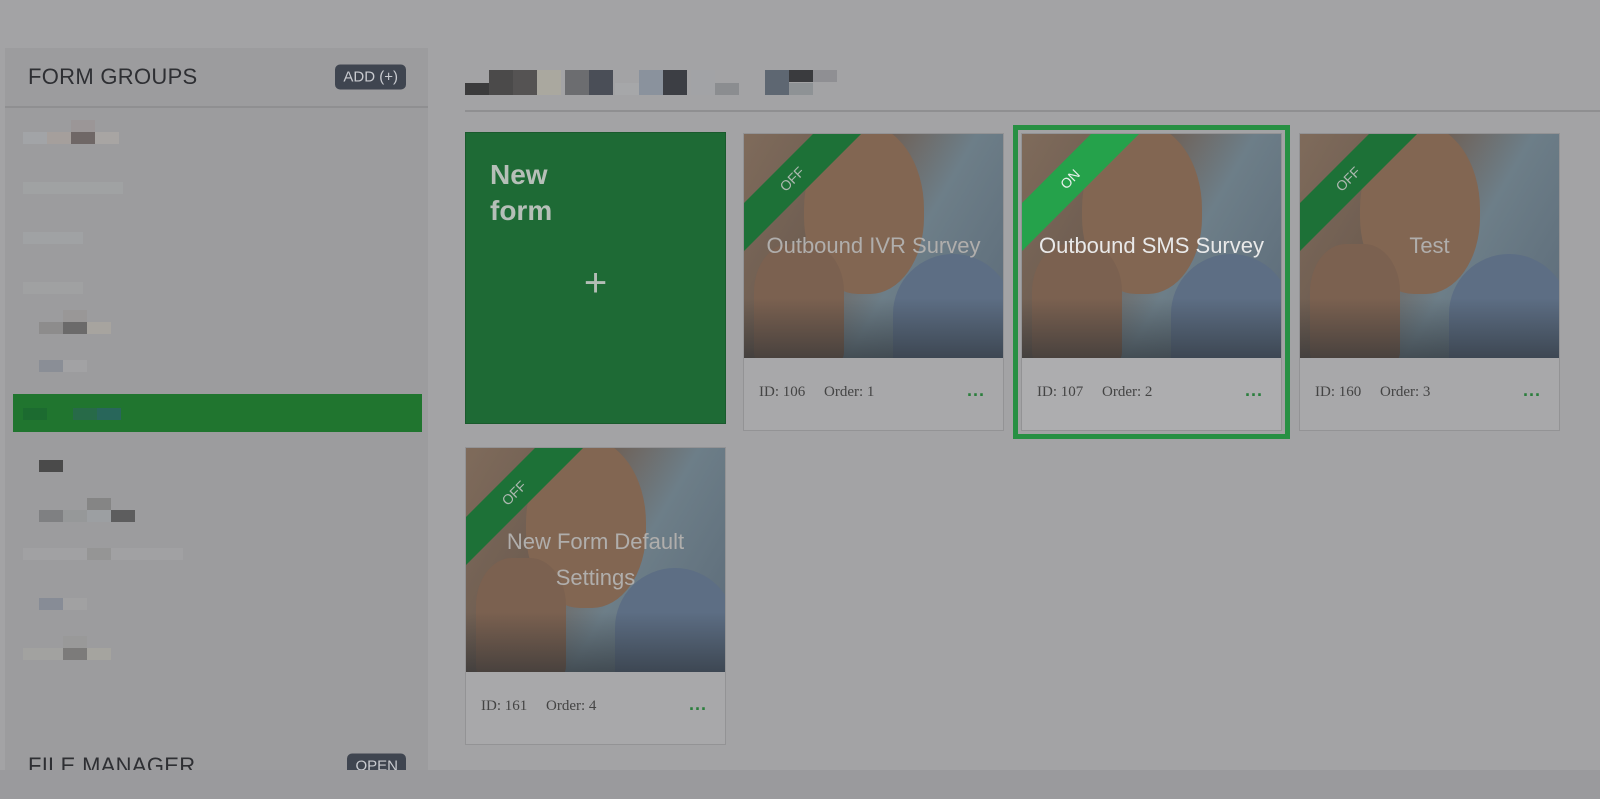 The width and height of the screenshot is (1600, 799). What do you see at coordinates (1032, 80) in the screenshot?
I see `group-title-header` at bounding box center [1032, 80].